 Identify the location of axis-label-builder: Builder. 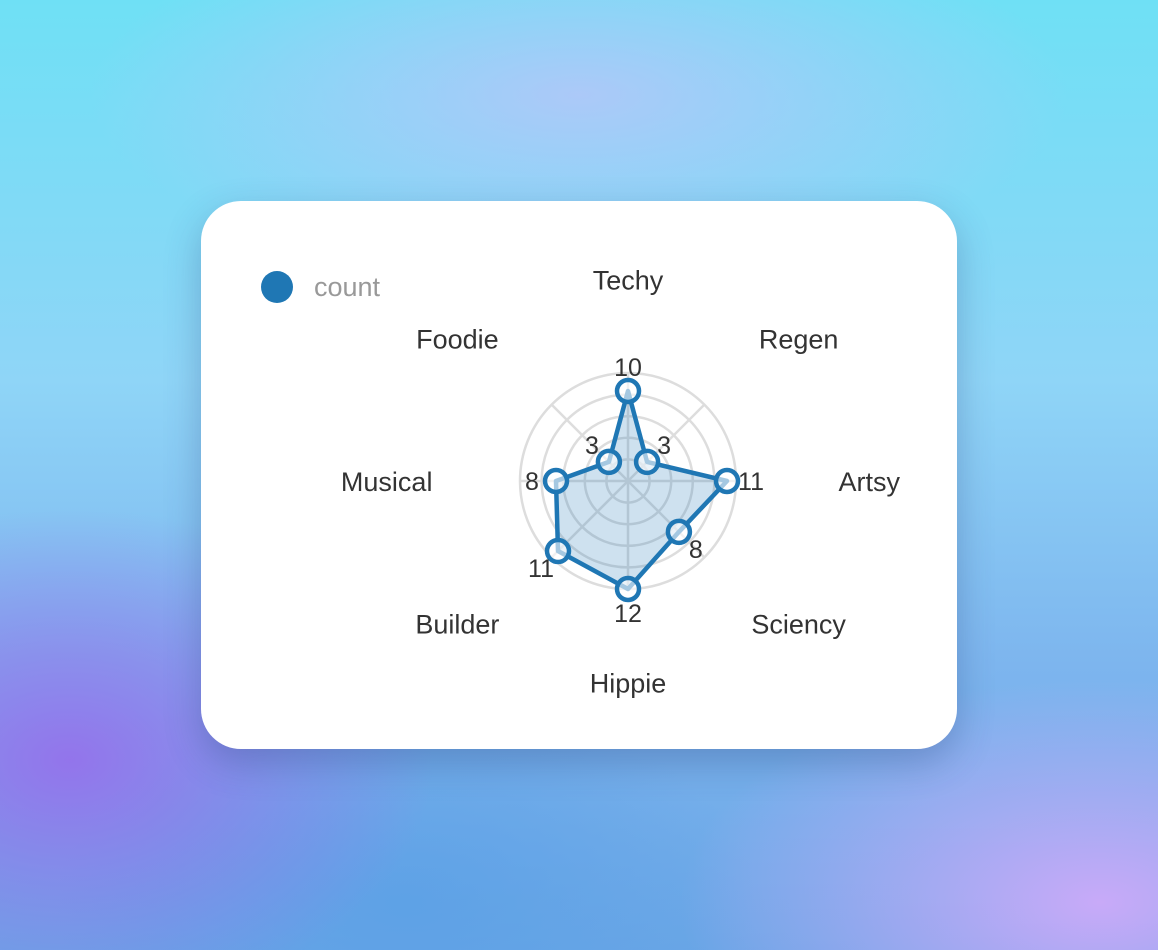
(457, 624).